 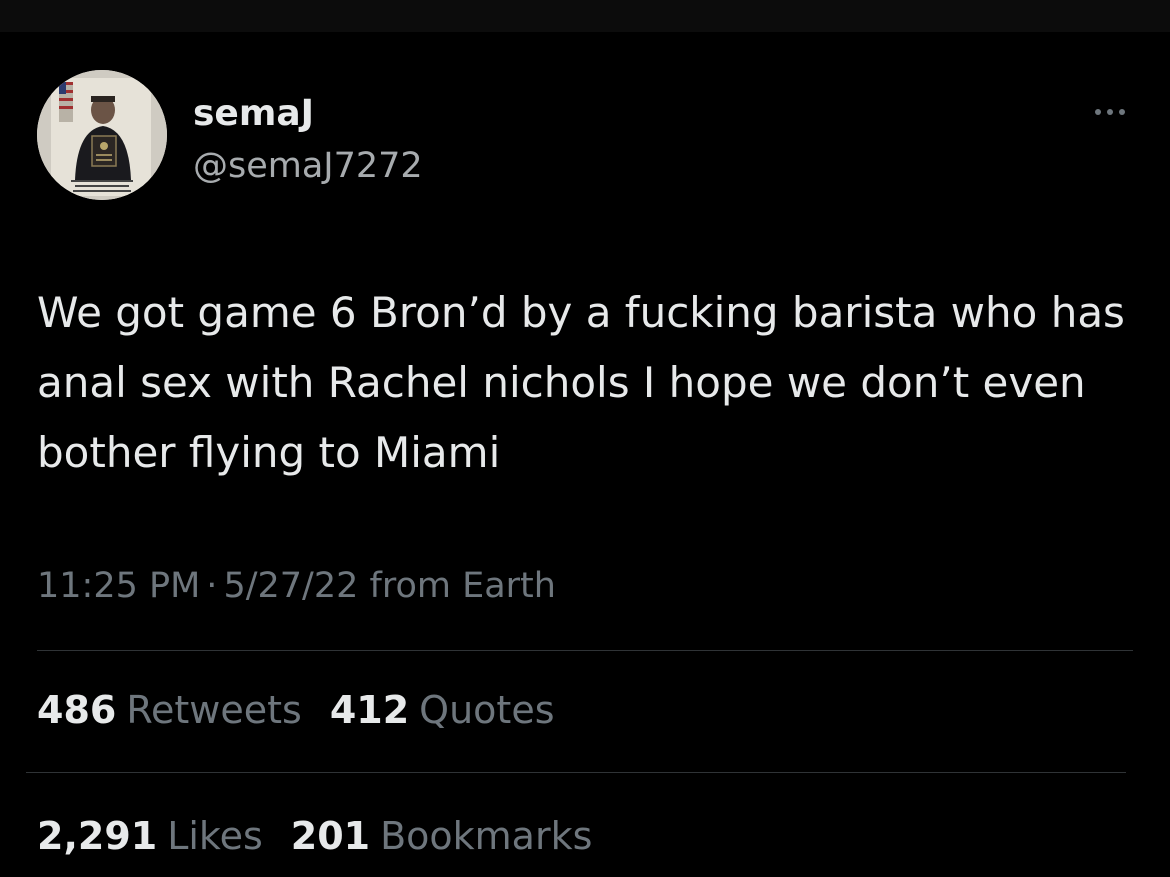 I want to click on stats-row-engagement: 2,291 Likes 201 Bookmarks, so click(x=314, y=836).